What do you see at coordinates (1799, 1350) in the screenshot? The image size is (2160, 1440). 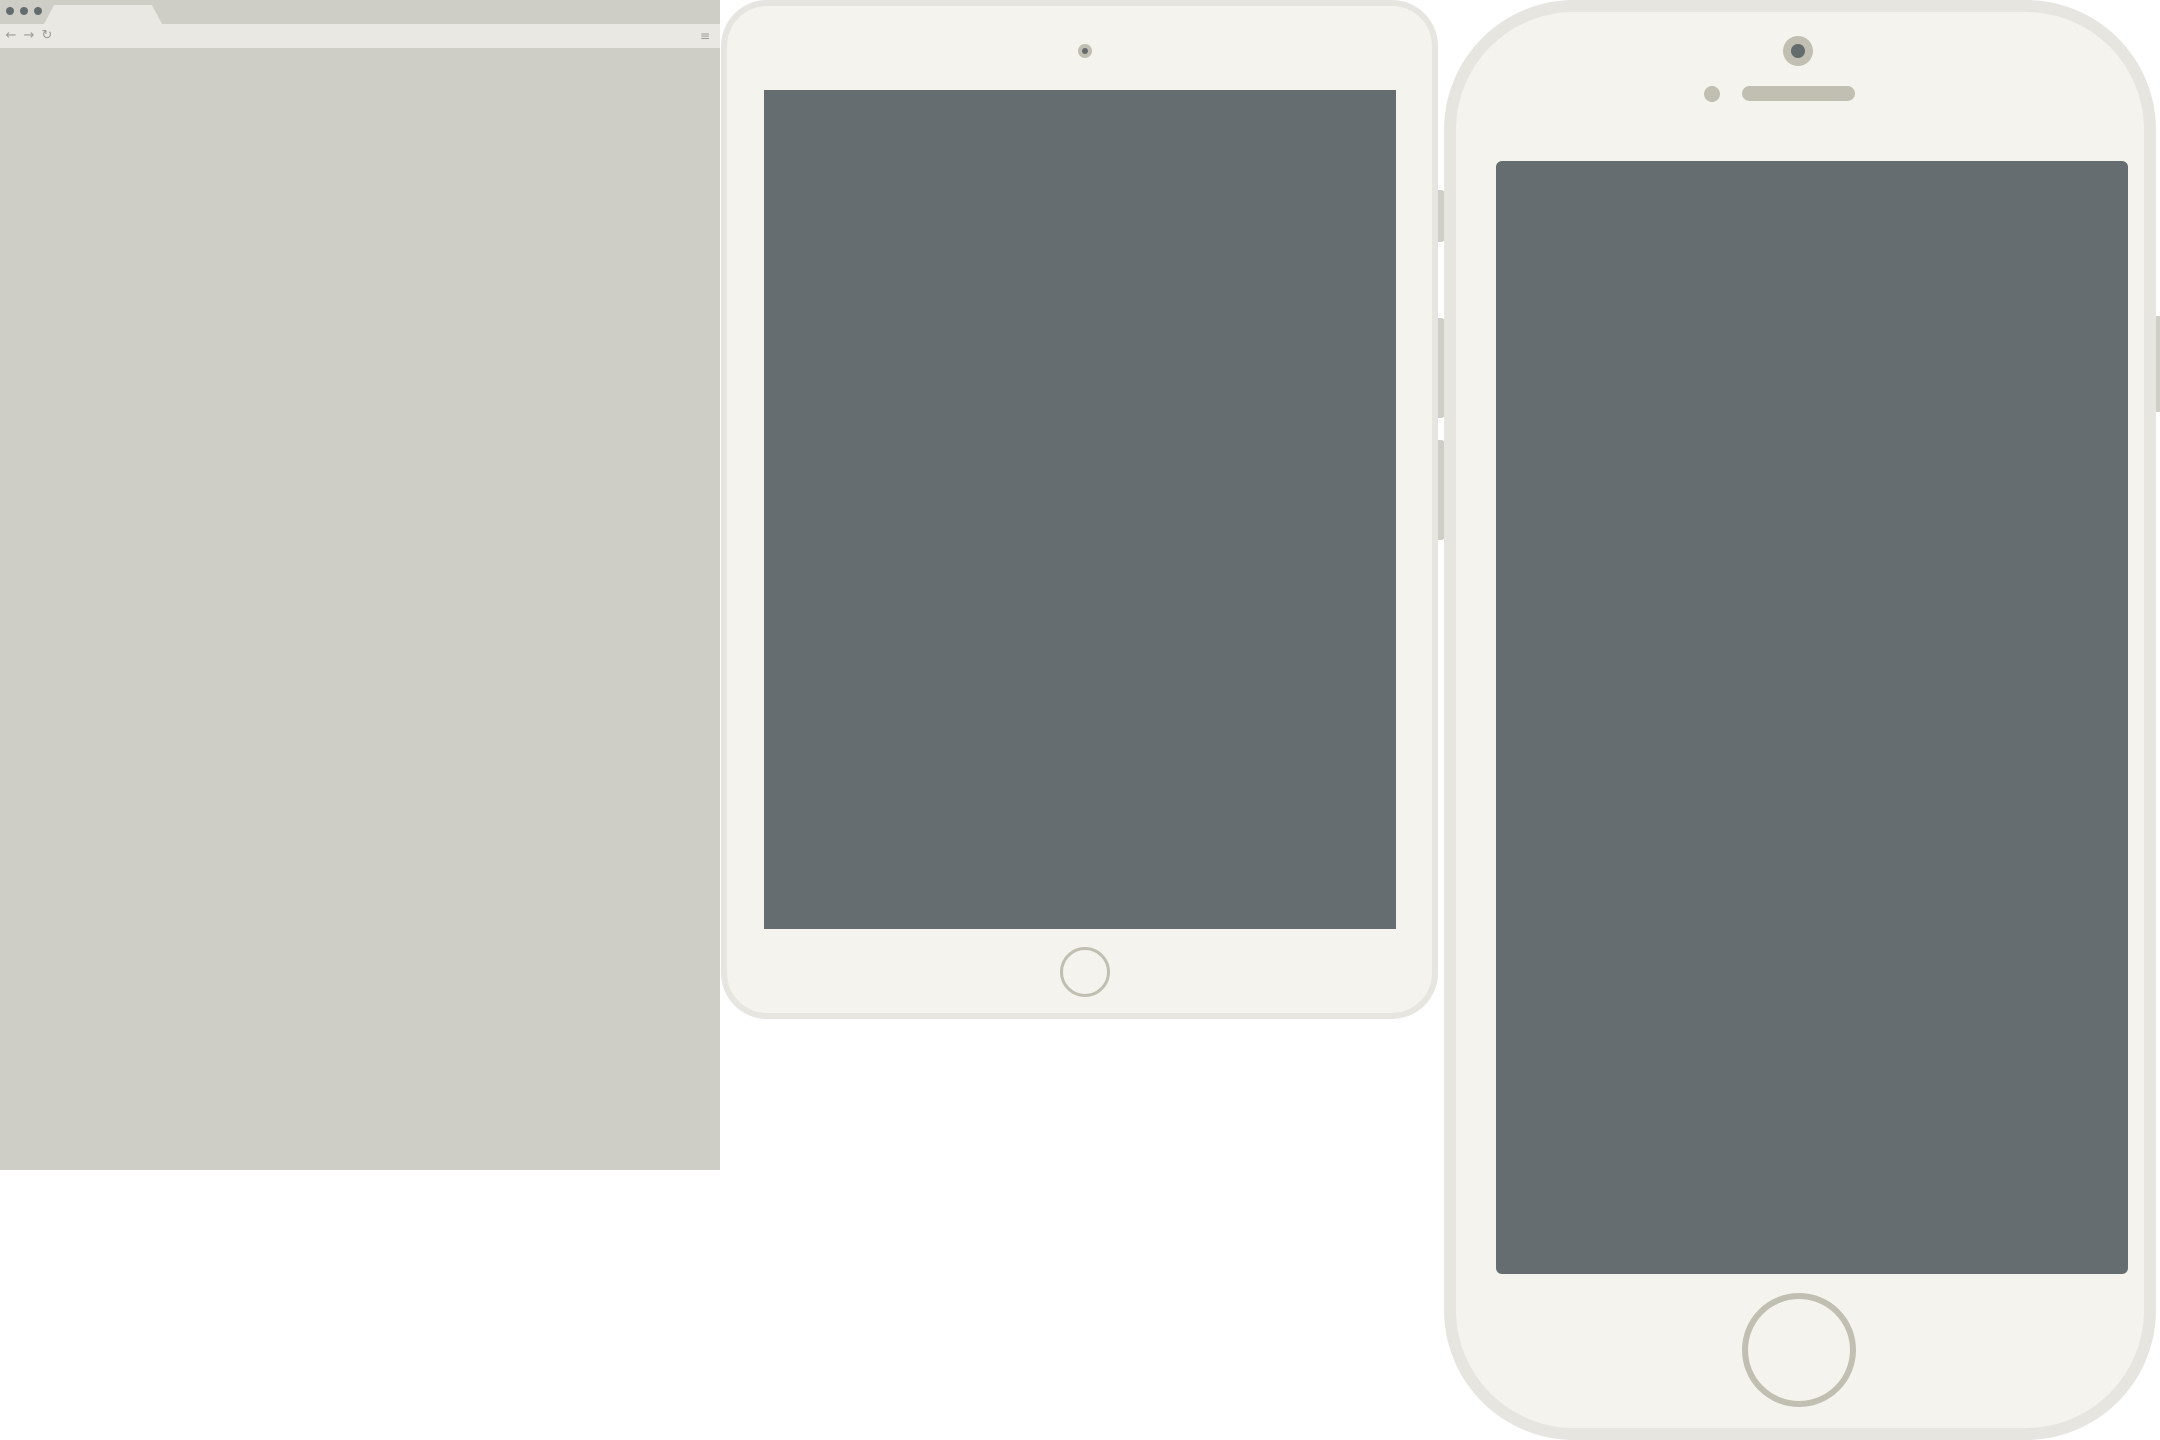 I see `phone-home-button` at bounding box center [1799, 1350].